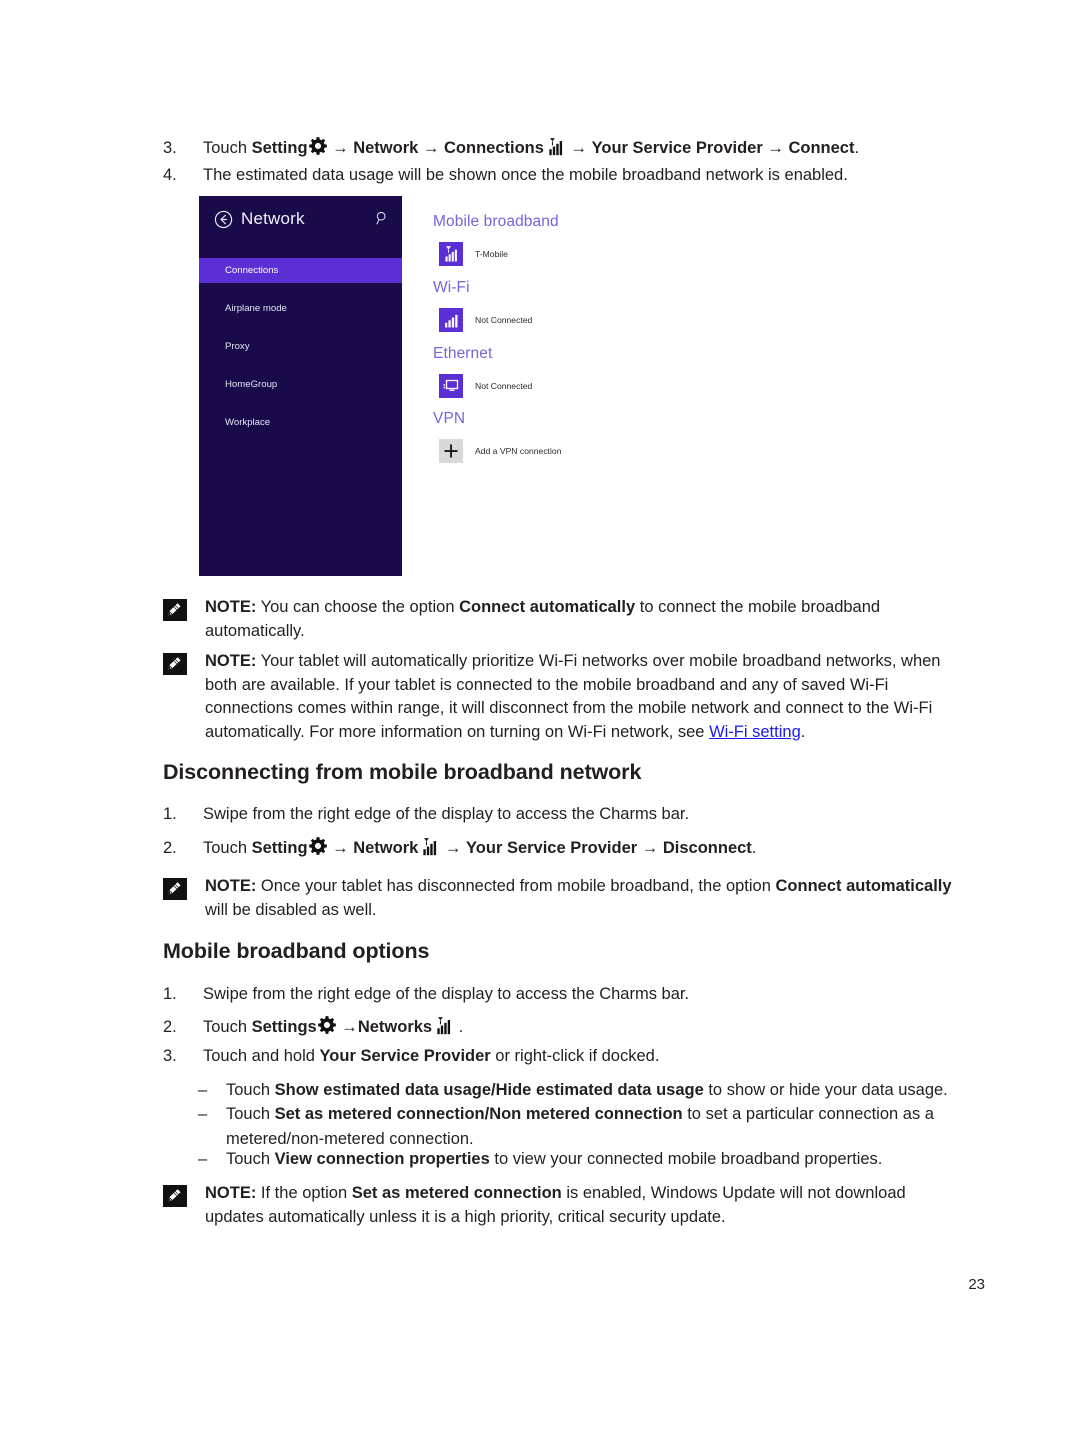 The image size is (1080, 1434). What do you see at coordinates (821, 148) in the screenshot?
I see `step-3-bold-connect: Connect` at bounding box center [821, 148].